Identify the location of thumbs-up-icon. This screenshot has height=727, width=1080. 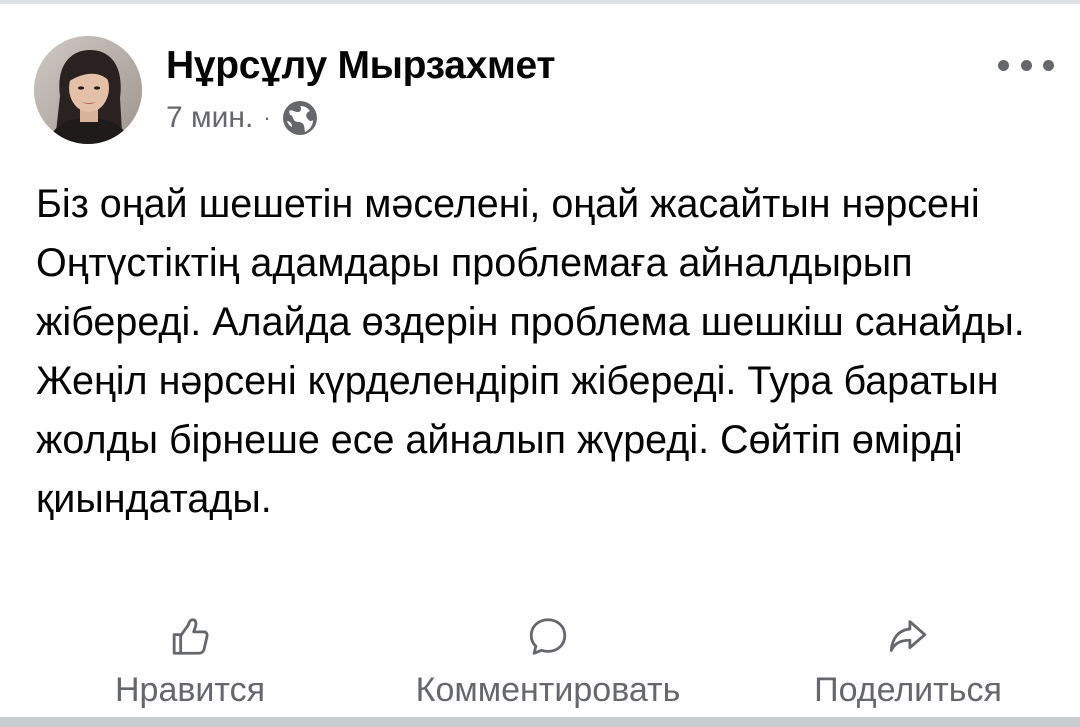
(190, 636).